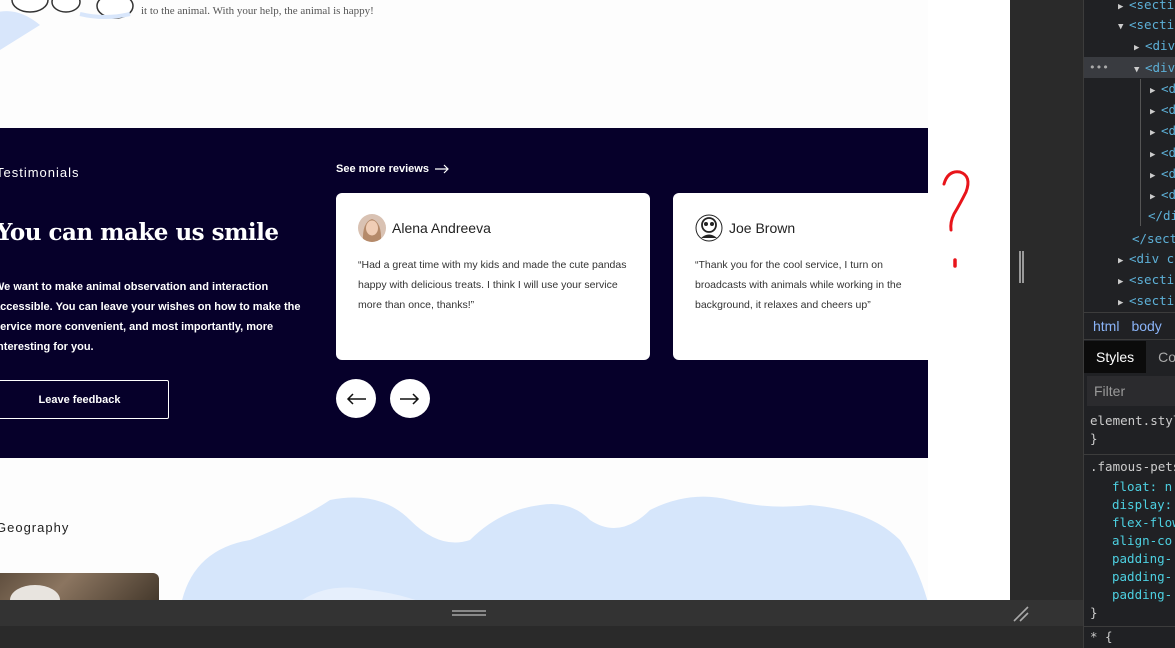 The image size is (1175, 648). What do you see at coordinates (79, 586) in the screenshot?
I see `animal-photo` at bounding box center [79, 586].